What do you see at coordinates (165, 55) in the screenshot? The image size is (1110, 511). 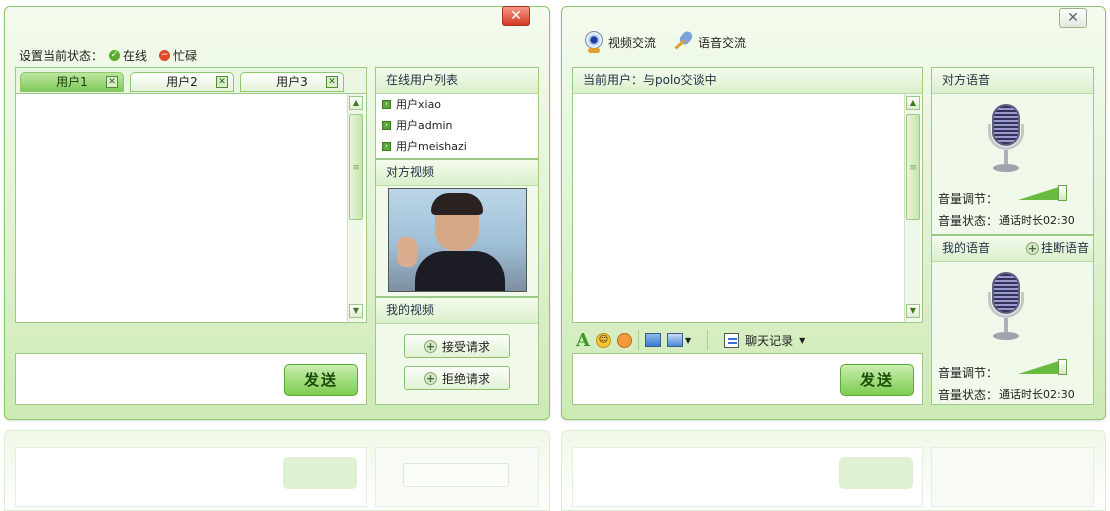 I see `busy-status-icon: −` at bounding box center [165, 55].